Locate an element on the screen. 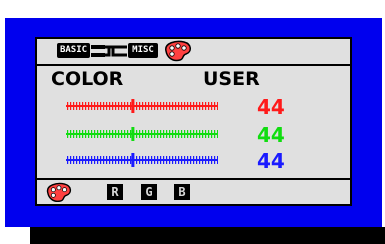 The height and width of the screenshot is (244, 385). green-slider is located at coordinates (142, 134).